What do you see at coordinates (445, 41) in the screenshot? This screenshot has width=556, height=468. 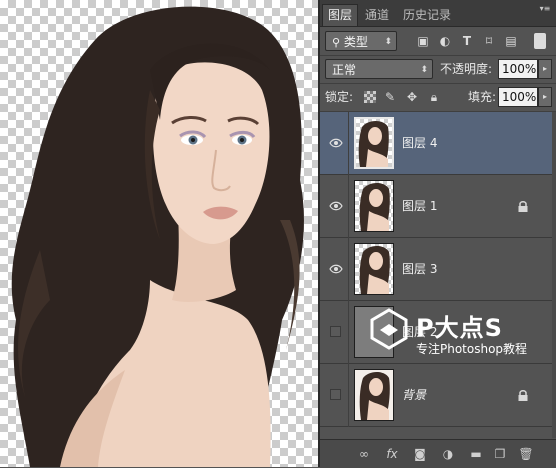 I see `adjustment-filter-icon: ◐` at bounding box center [445, 41].